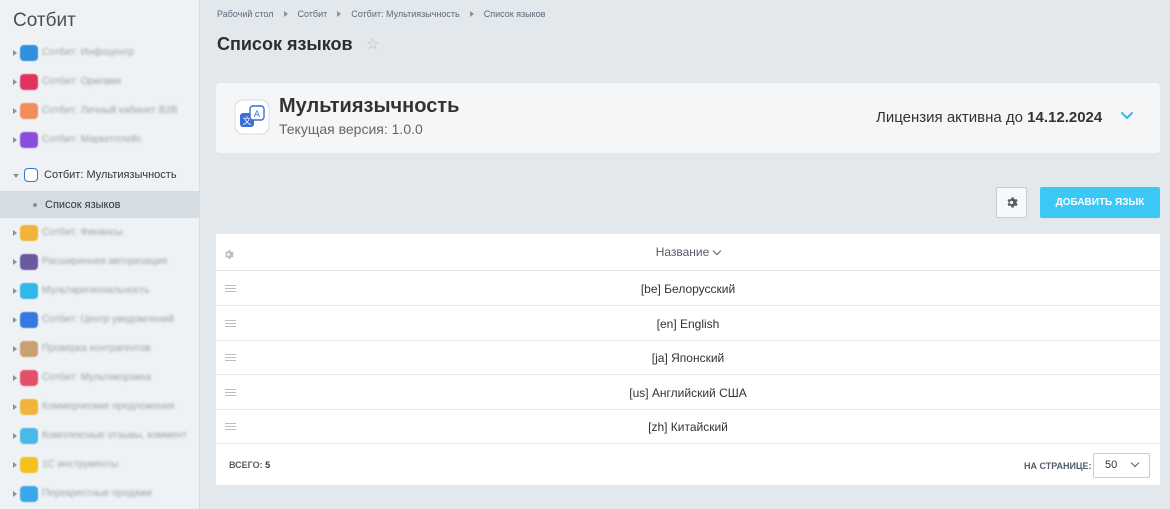 The image size is (1170, 509). I want to click on total-value: 5, so click(268, 465).